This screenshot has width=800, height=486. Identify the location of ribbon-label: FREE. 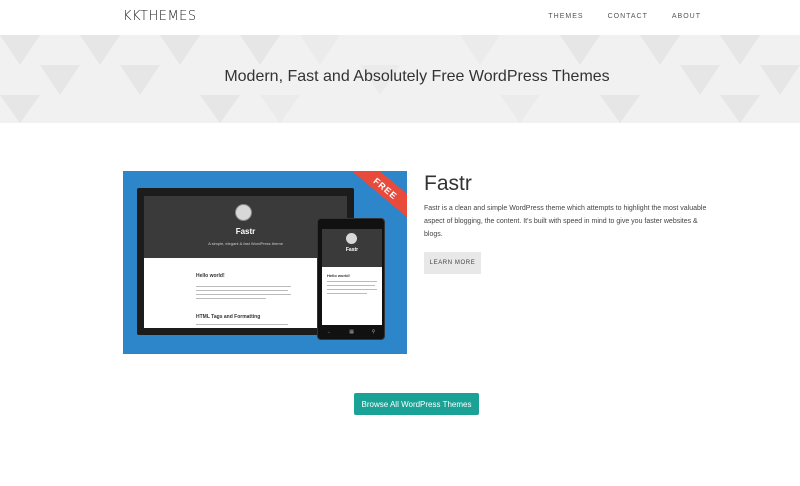
(385, 188).